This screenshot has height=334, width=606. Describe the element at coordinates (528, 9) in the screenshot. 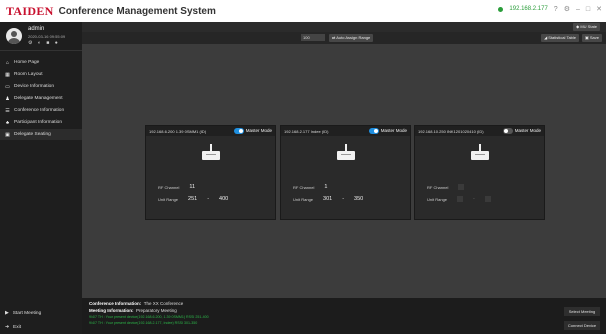

I see `server-ip: 192.168.2.177` at that location.